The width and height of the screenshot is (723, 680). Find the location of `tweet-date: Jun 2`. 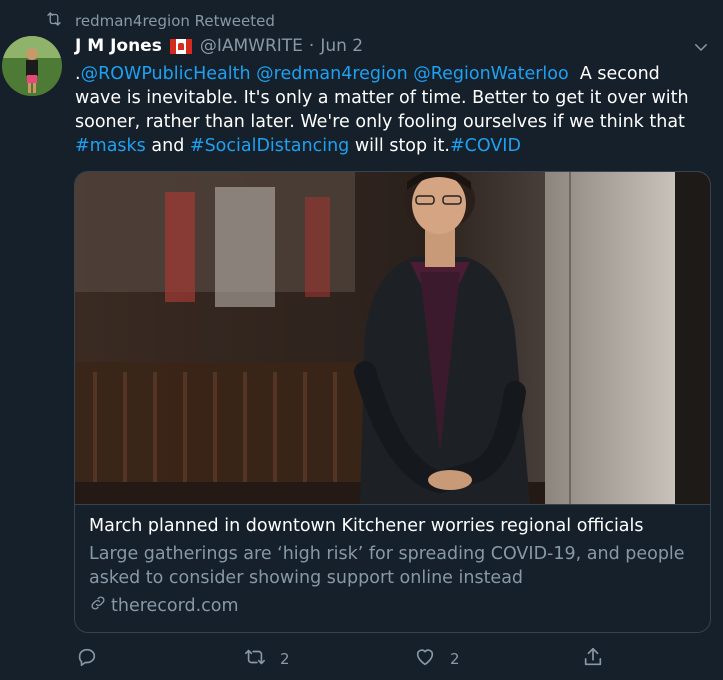

tweet-date: Jun 2 is located at coordinates (341, 46).